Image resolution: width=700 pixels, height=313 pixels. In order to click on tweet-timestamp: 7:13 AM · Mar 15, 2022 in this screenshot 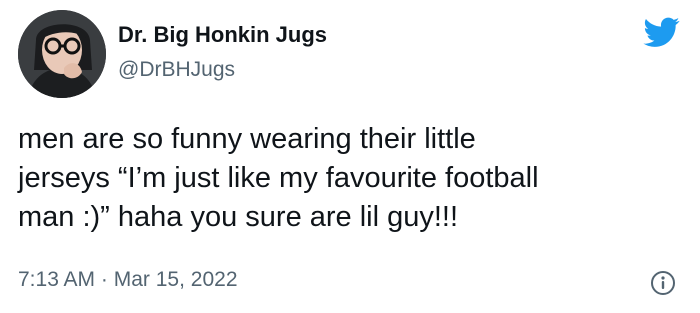, I will do `click(128, 280)`.